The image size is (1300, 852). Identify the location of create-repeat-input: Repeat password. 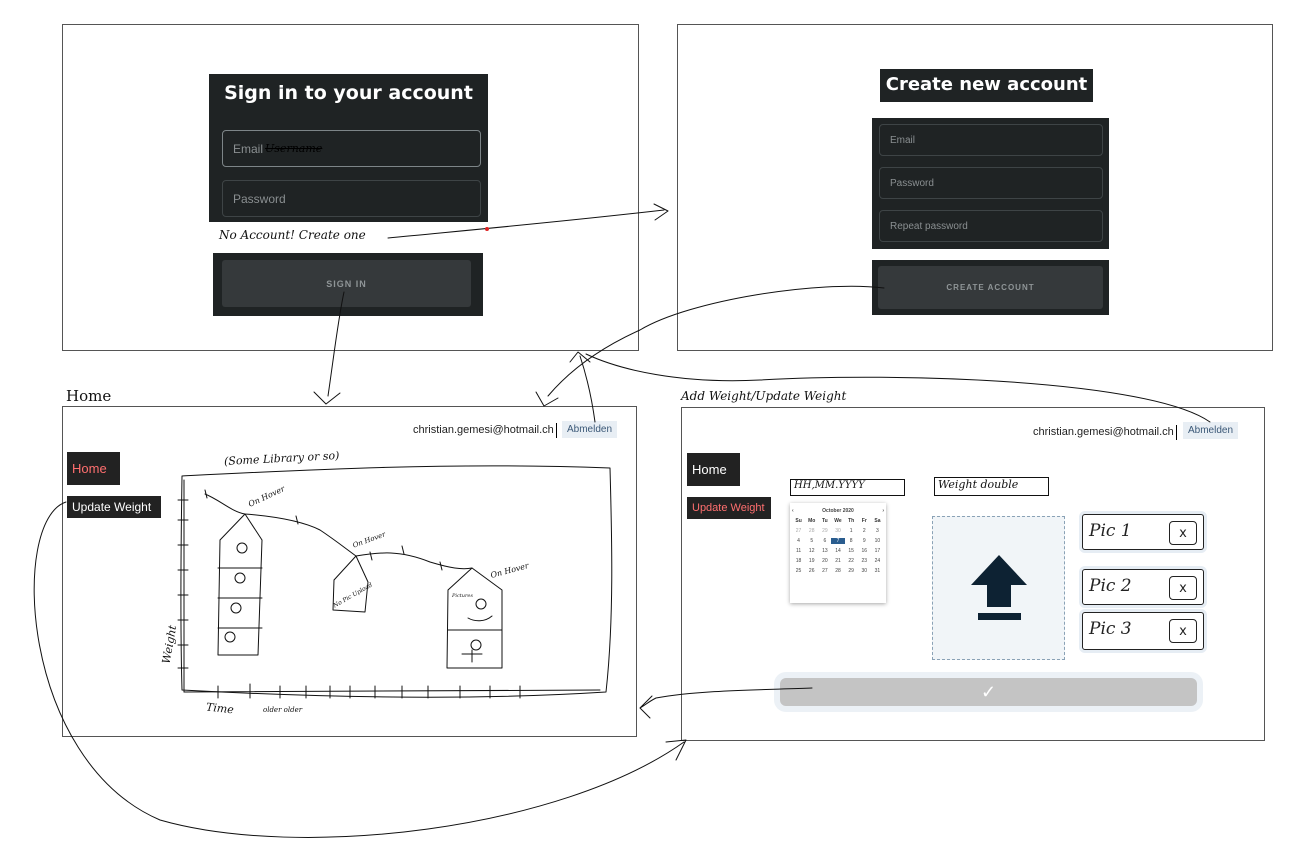
(991, 226).